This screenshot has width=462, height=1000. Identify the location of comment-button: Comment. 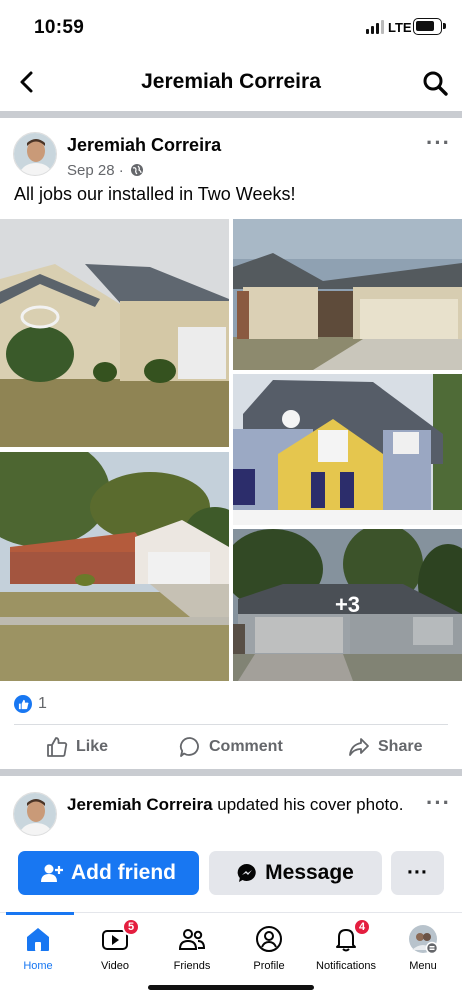
(231, 747).